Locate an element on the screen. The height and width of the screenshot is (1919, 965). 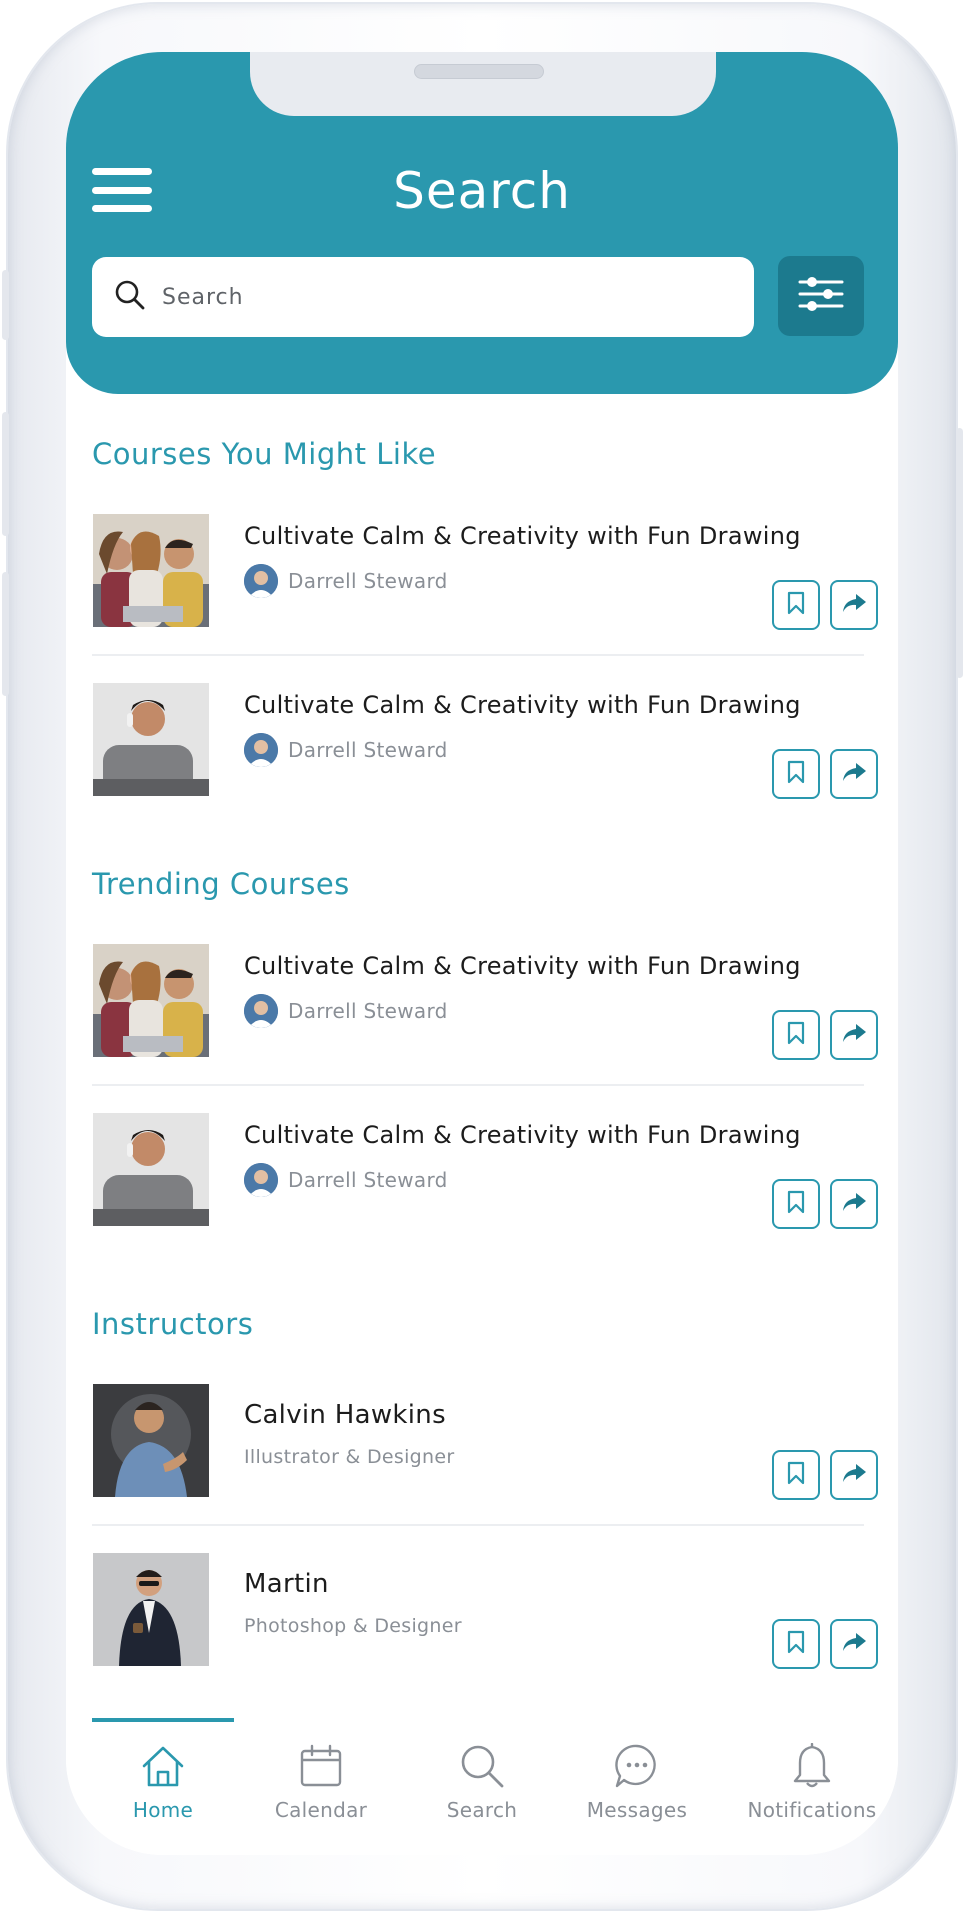
bell-icon is located at coordinates (812, 1766).